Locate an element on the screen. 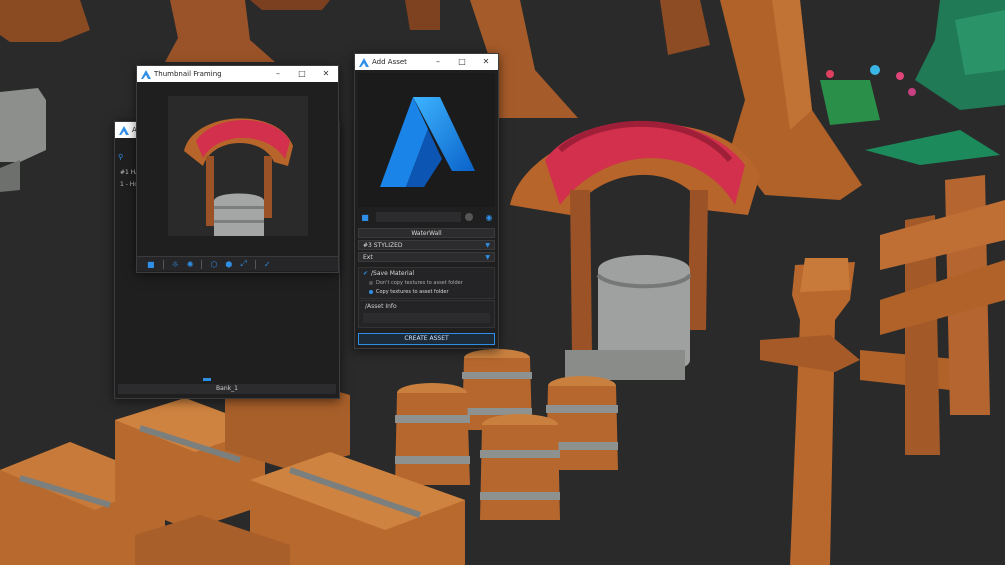 This screenshot has height=565, width=1005. create-asset-button: CREATE ASSET is located at coordinates (426, 339).